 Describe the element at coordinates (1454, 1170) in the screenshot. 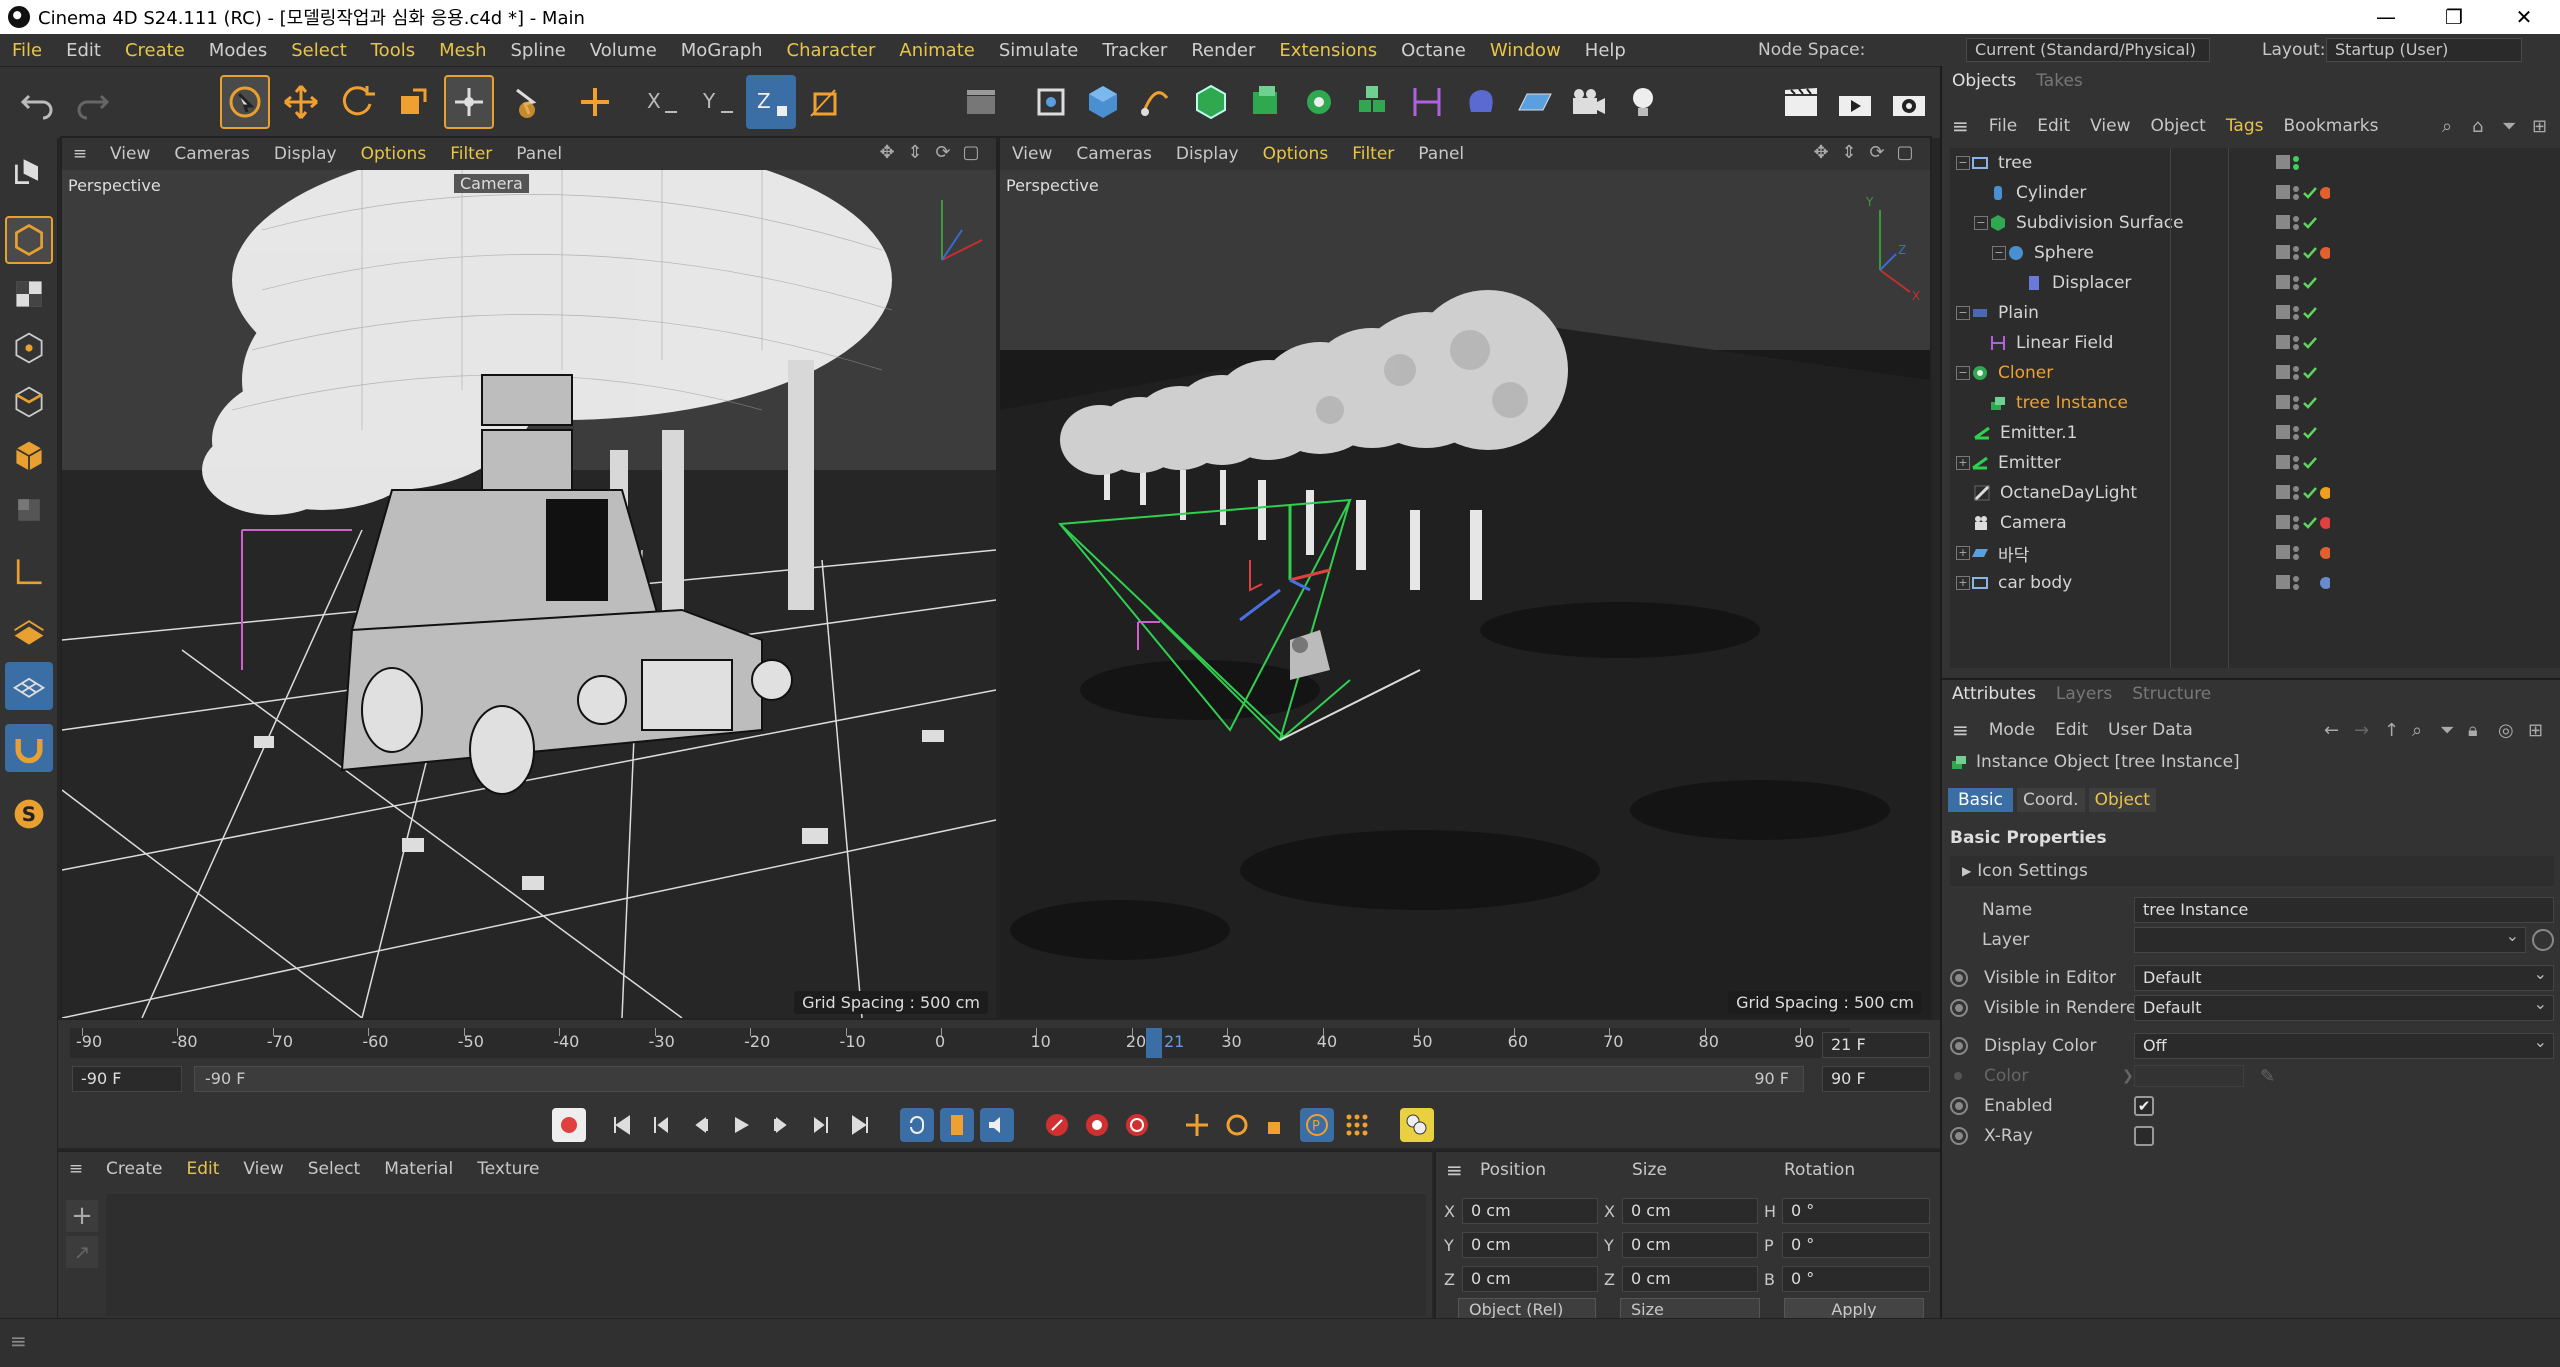

I see `coord-hamburger-icon: ≡` at that location.